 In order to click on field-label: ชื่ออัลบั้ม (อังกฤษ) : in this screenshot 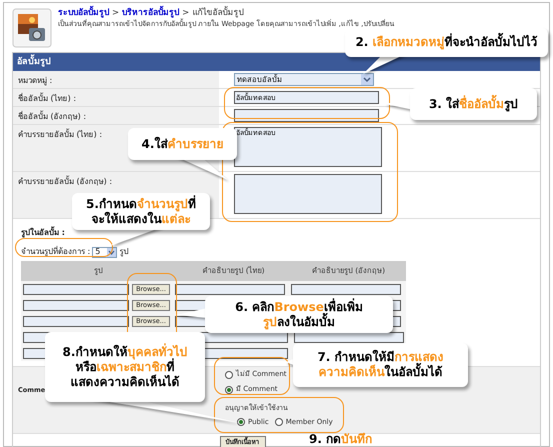, I will do `click(116, 115)`.